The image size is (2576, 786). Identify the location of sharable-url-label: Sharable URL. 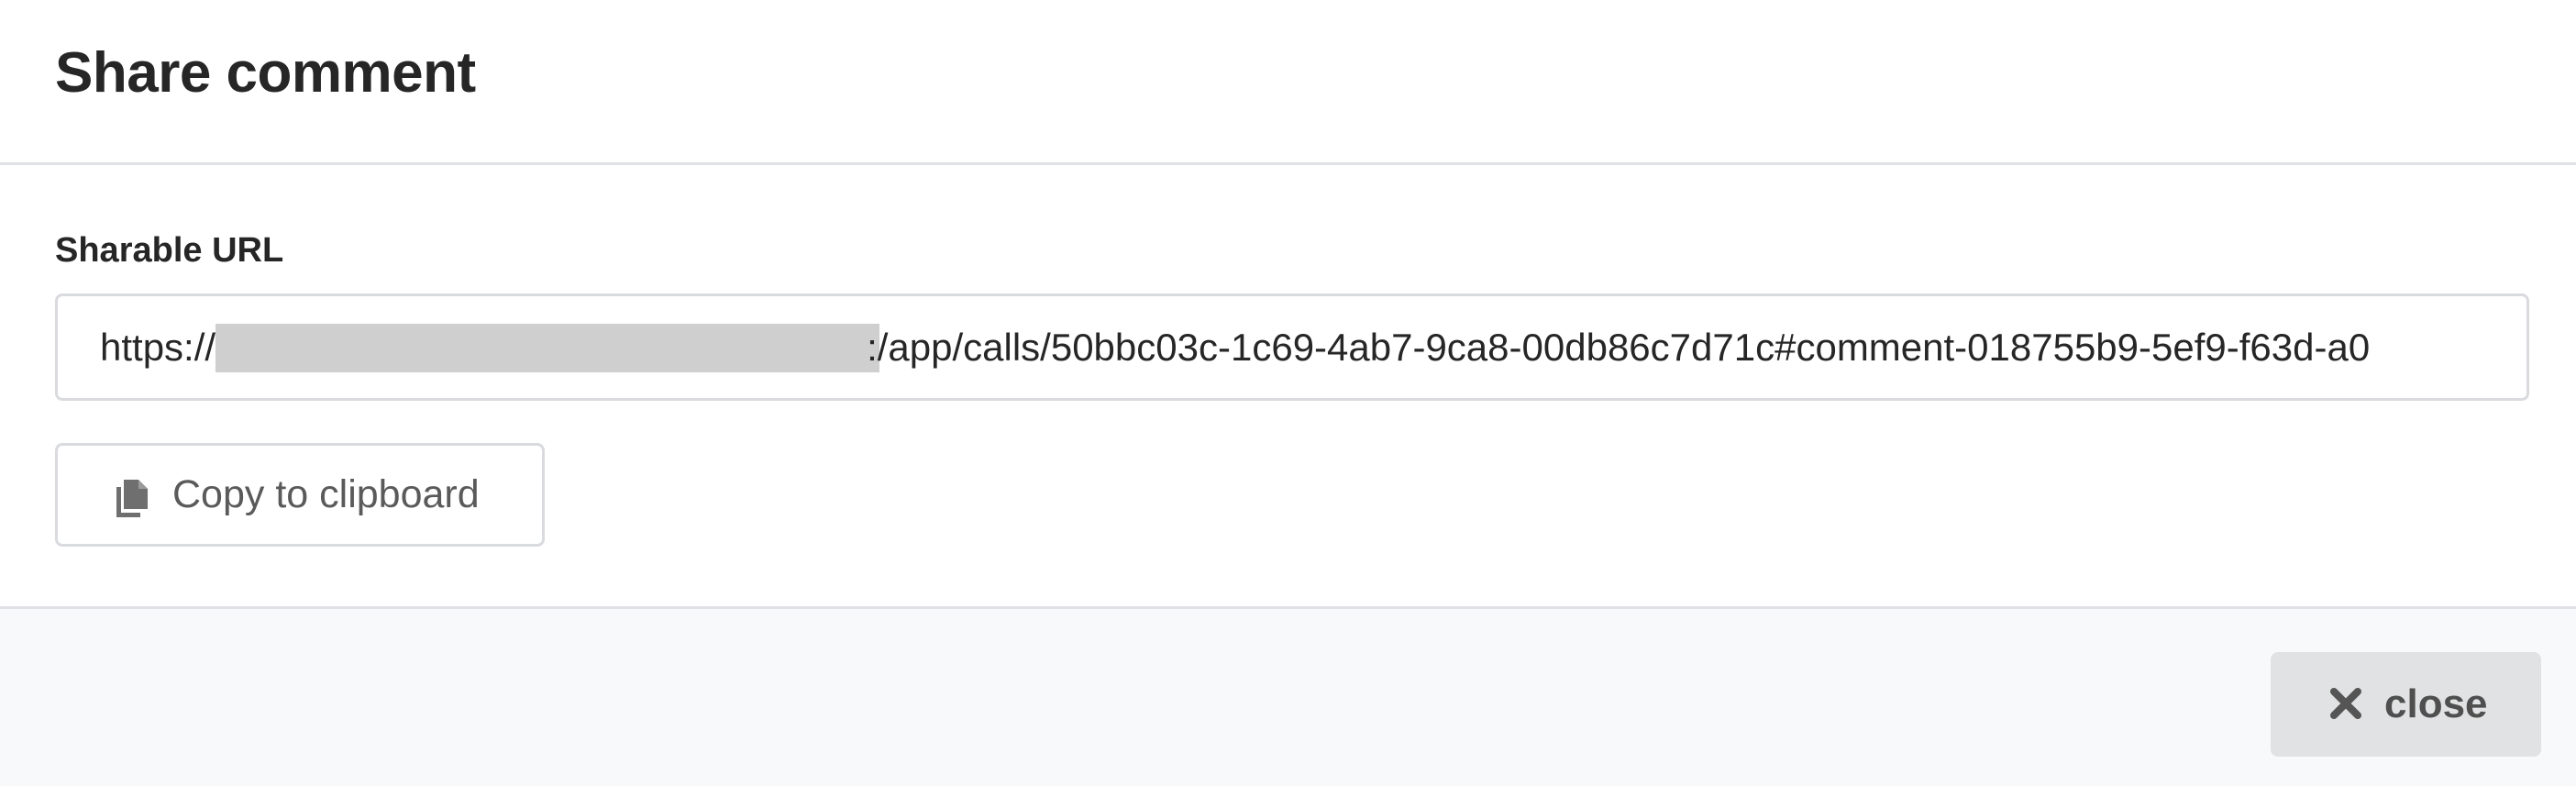
(169, 251).